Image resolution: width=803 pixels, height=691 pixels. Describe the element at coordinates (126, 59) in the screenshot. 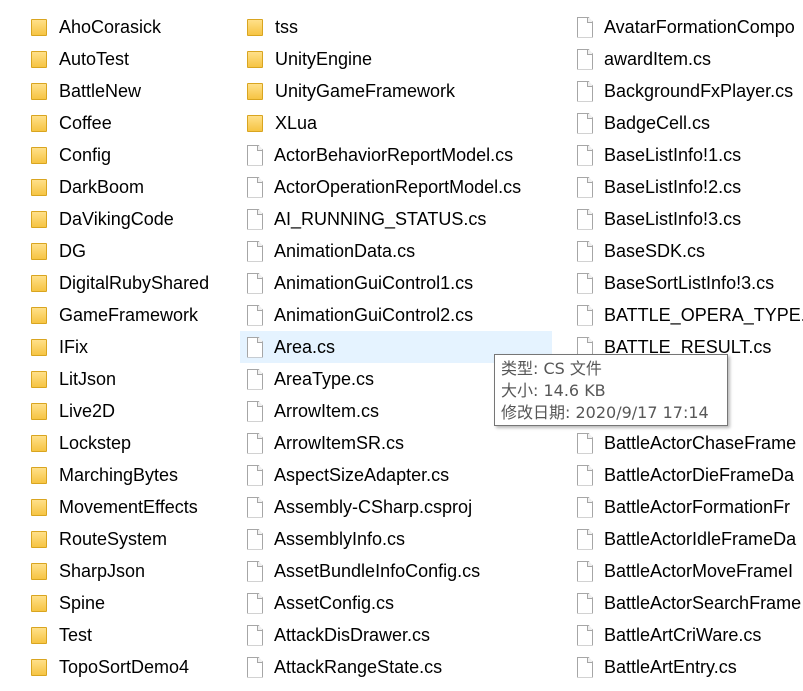

I see `folder-item: AutoTest` at that location.